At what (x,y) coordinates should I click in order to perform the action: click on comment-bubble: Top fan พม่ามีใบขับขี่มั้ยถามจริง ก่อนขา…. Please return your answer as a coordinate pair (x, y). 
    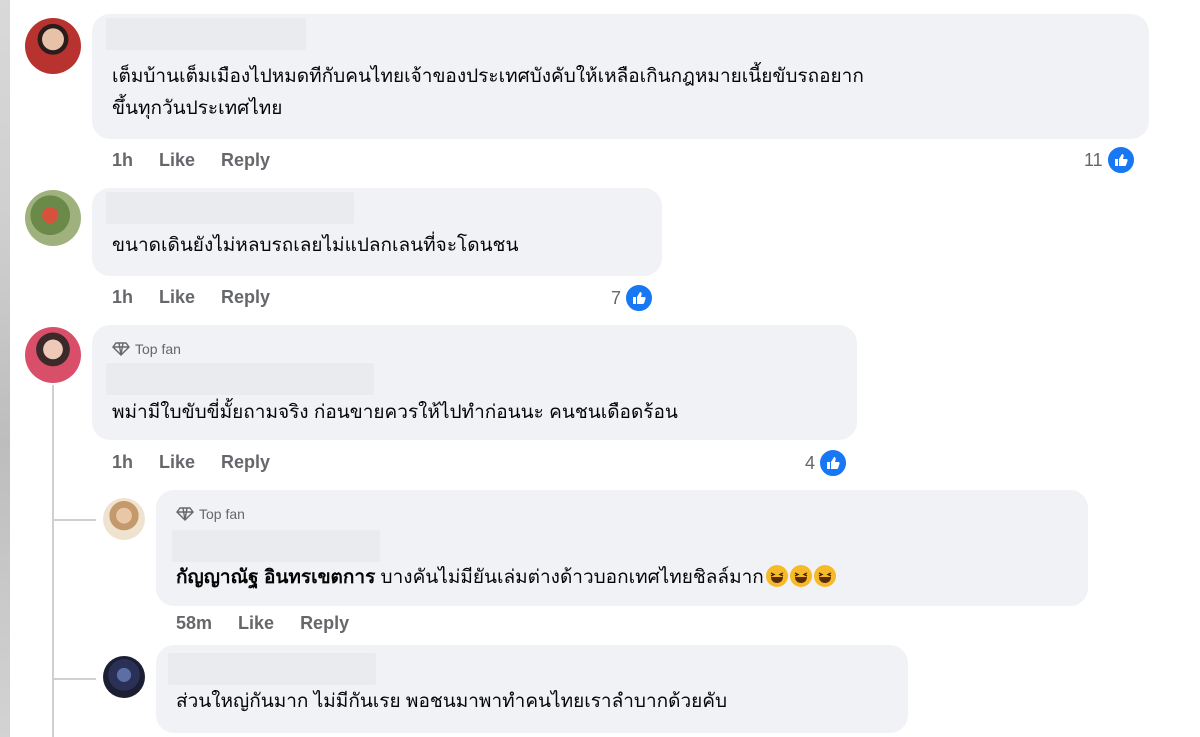
    Looking at the image, I should click on (474, 382).